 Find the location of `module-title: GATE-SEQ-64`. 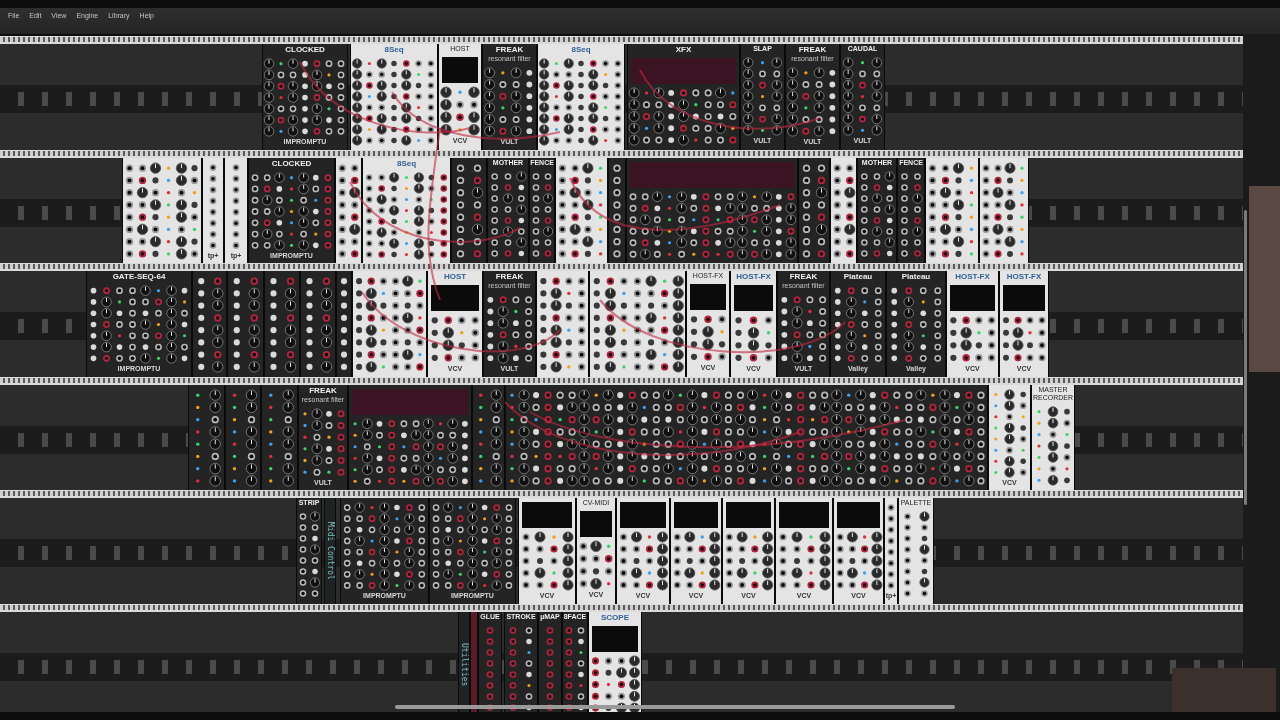

module-title: GATE-SEQ-64 is located at coordinates (139, 276).